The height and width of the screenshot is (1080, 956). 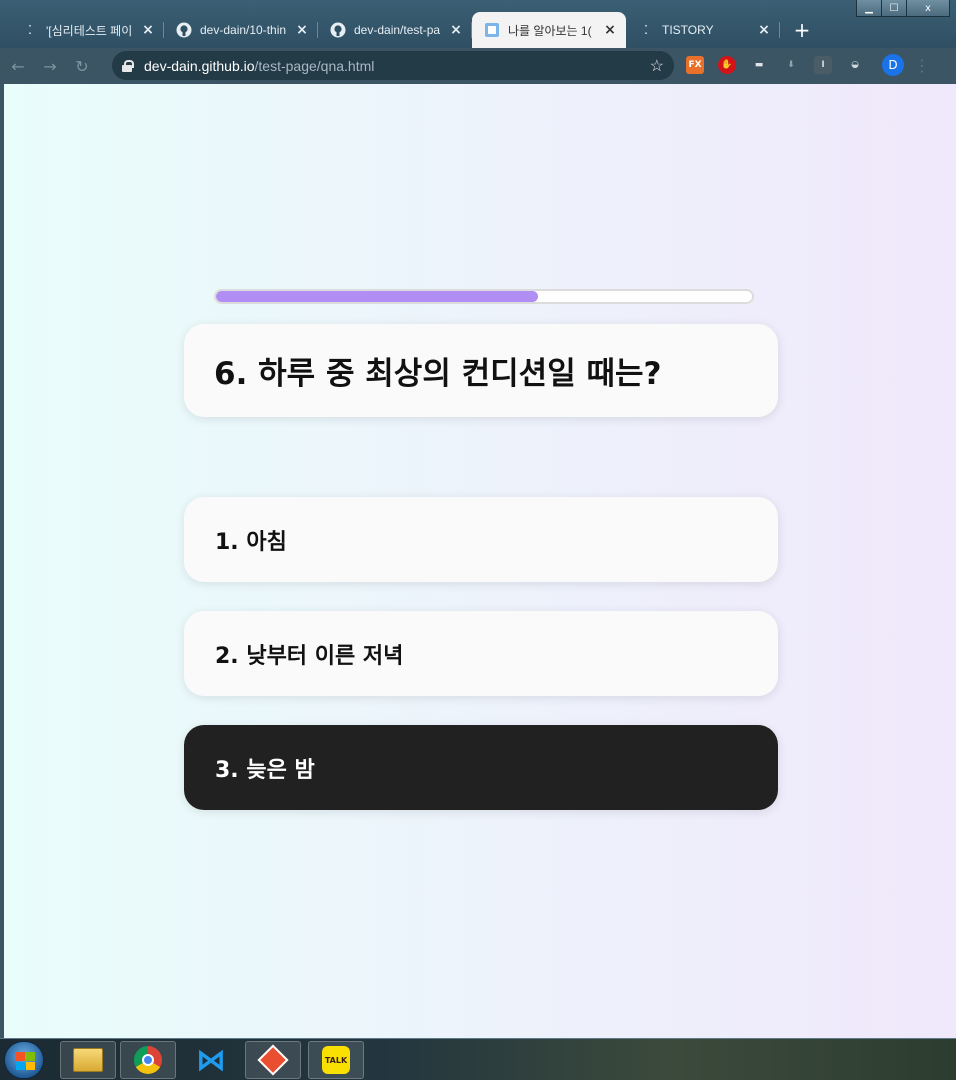 What do you see at coordinates (199, 65) in the screenshot?
I see `url-host: dev-dain.github.io` at bounding box center [199, 65].